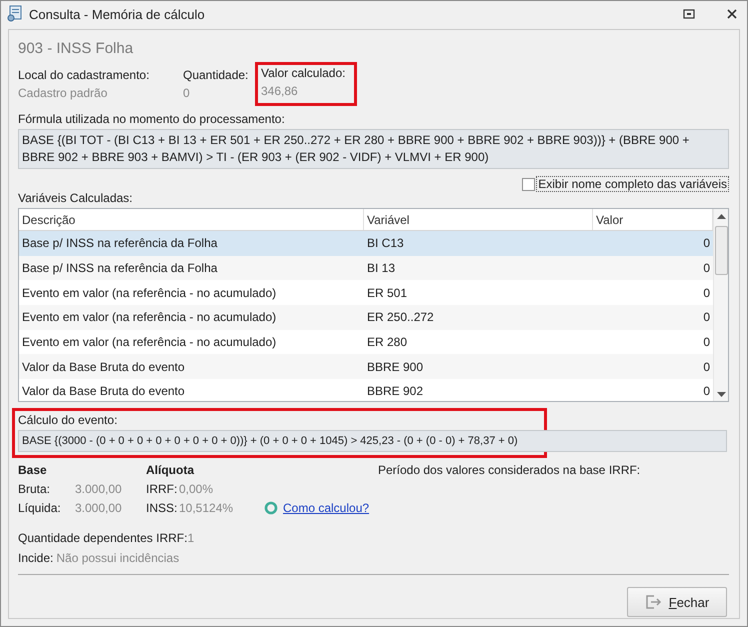 The image size is (748, 627). I want to click on table-row: Valor da Base Bruta do evento BBRE 902 0, so click(366, 391).